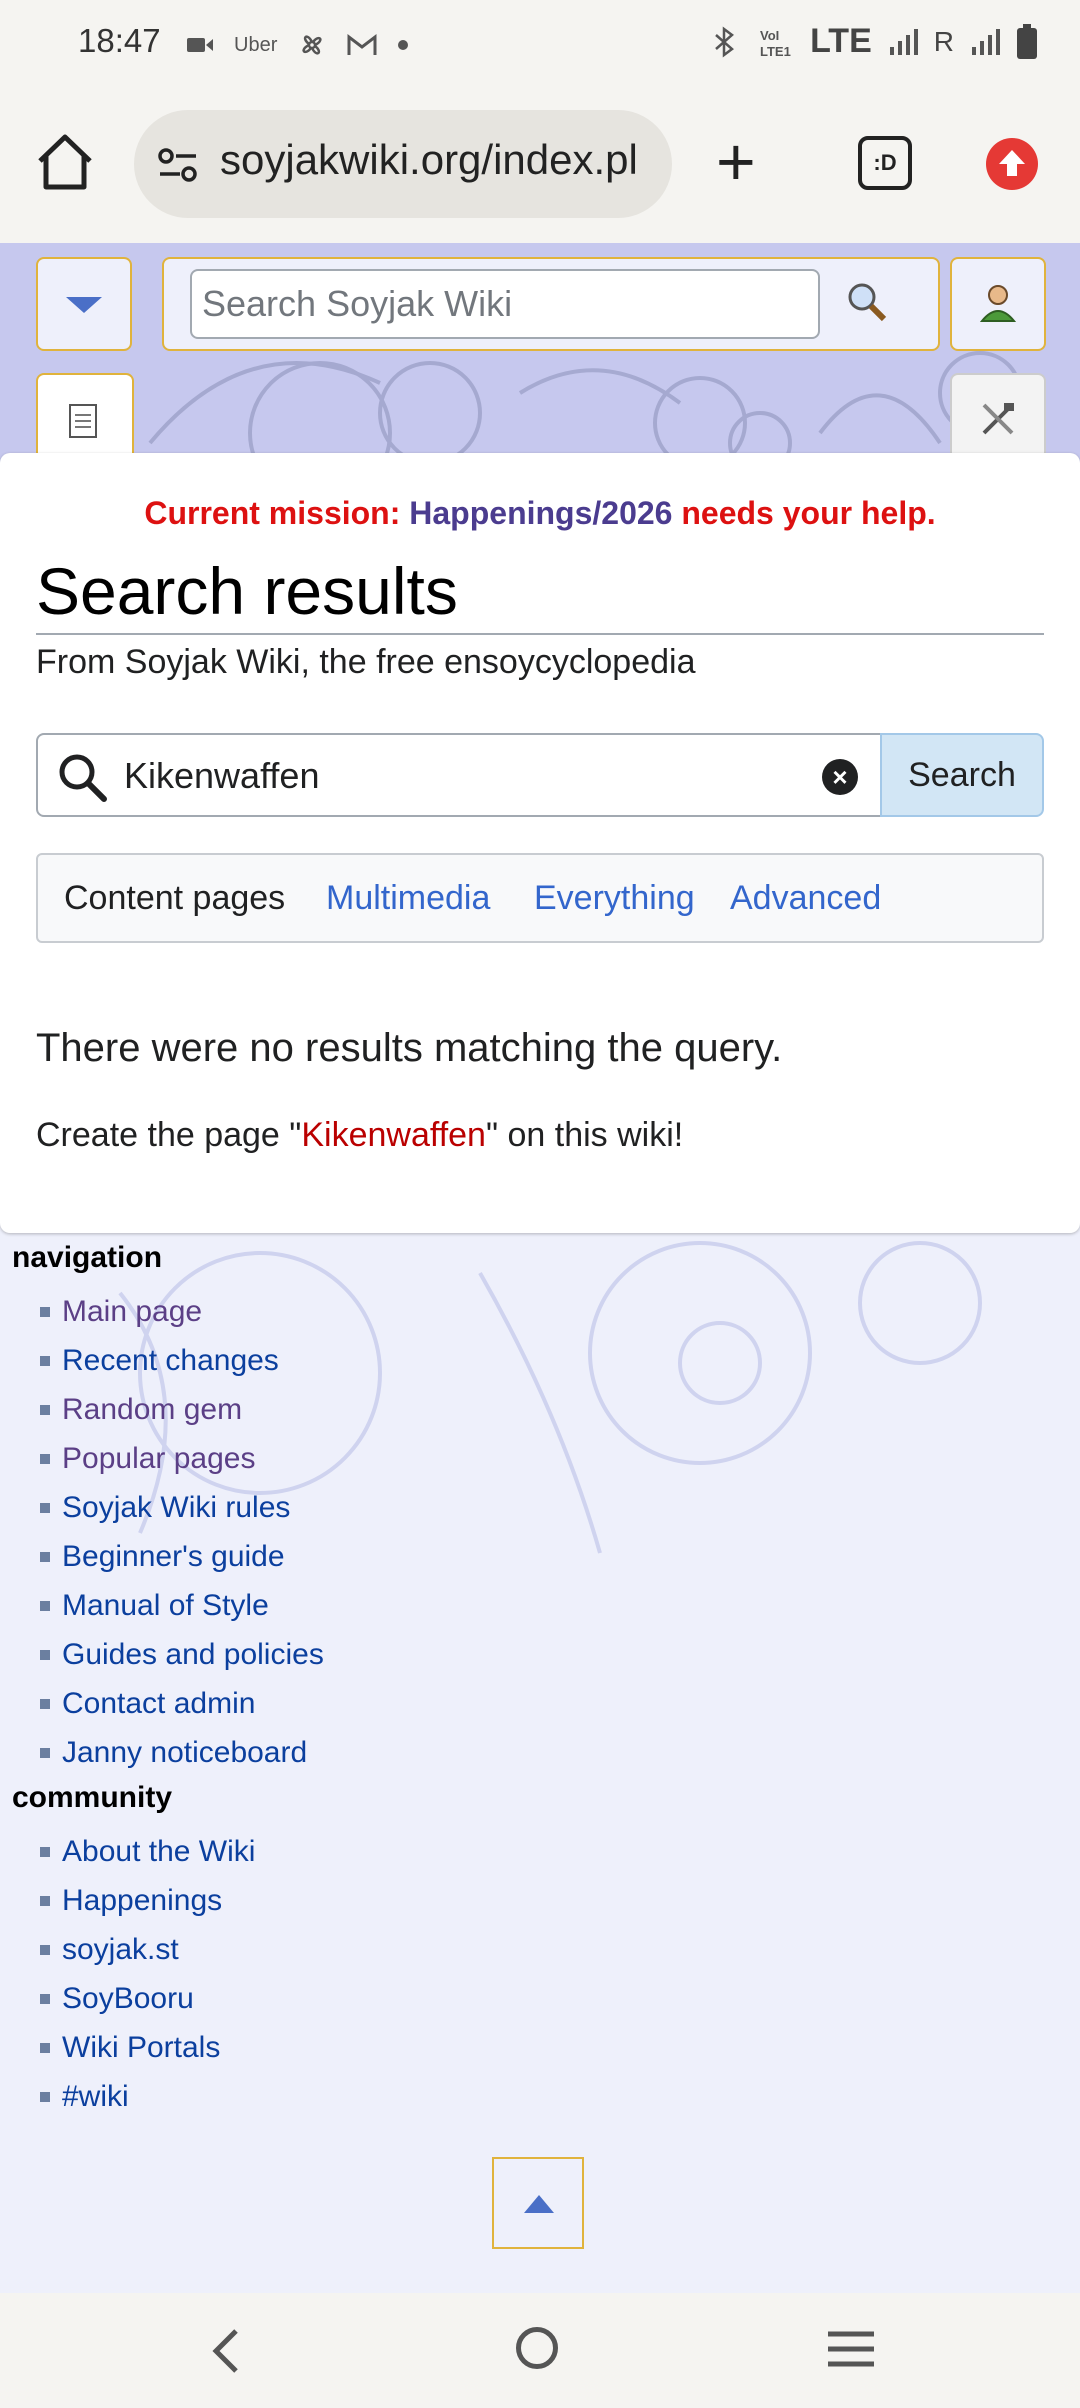 This screenshot has height=2408, width=1080. I want to click on page-title: Search results, so click(540, 594).